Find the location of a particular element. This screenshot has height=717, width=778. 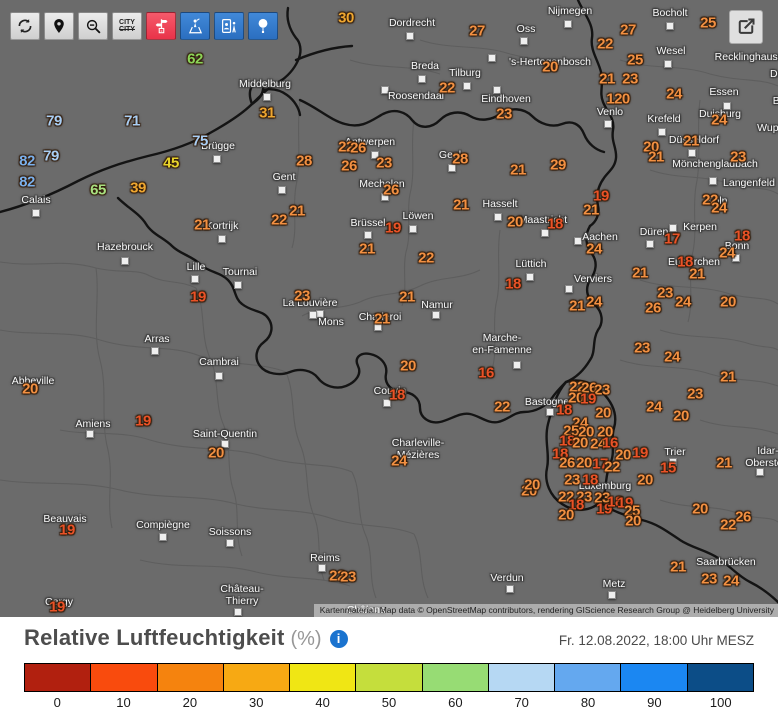

weather-balloon-icon is located at coordinates (263, 26).